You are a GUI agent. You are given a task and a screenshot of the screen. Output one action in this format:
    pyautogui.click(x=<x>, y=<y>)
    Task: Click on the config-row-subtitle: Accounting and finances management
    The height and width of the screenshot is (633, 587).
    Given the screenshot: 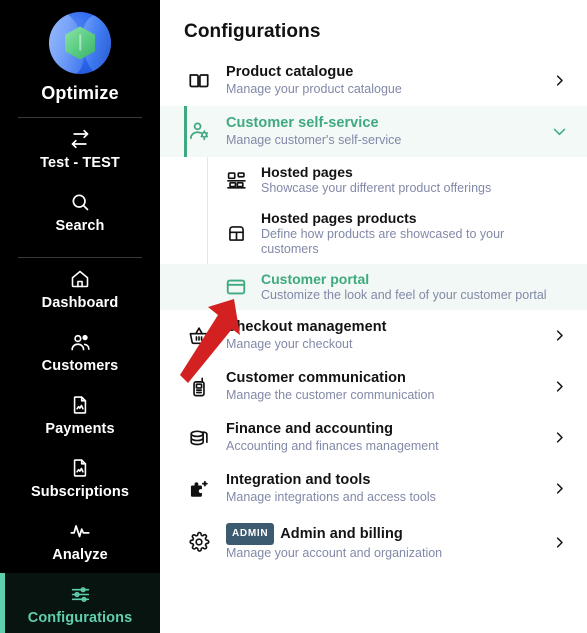 What is the action you would take?
    pyautogui.click(x=332, y=446)
    